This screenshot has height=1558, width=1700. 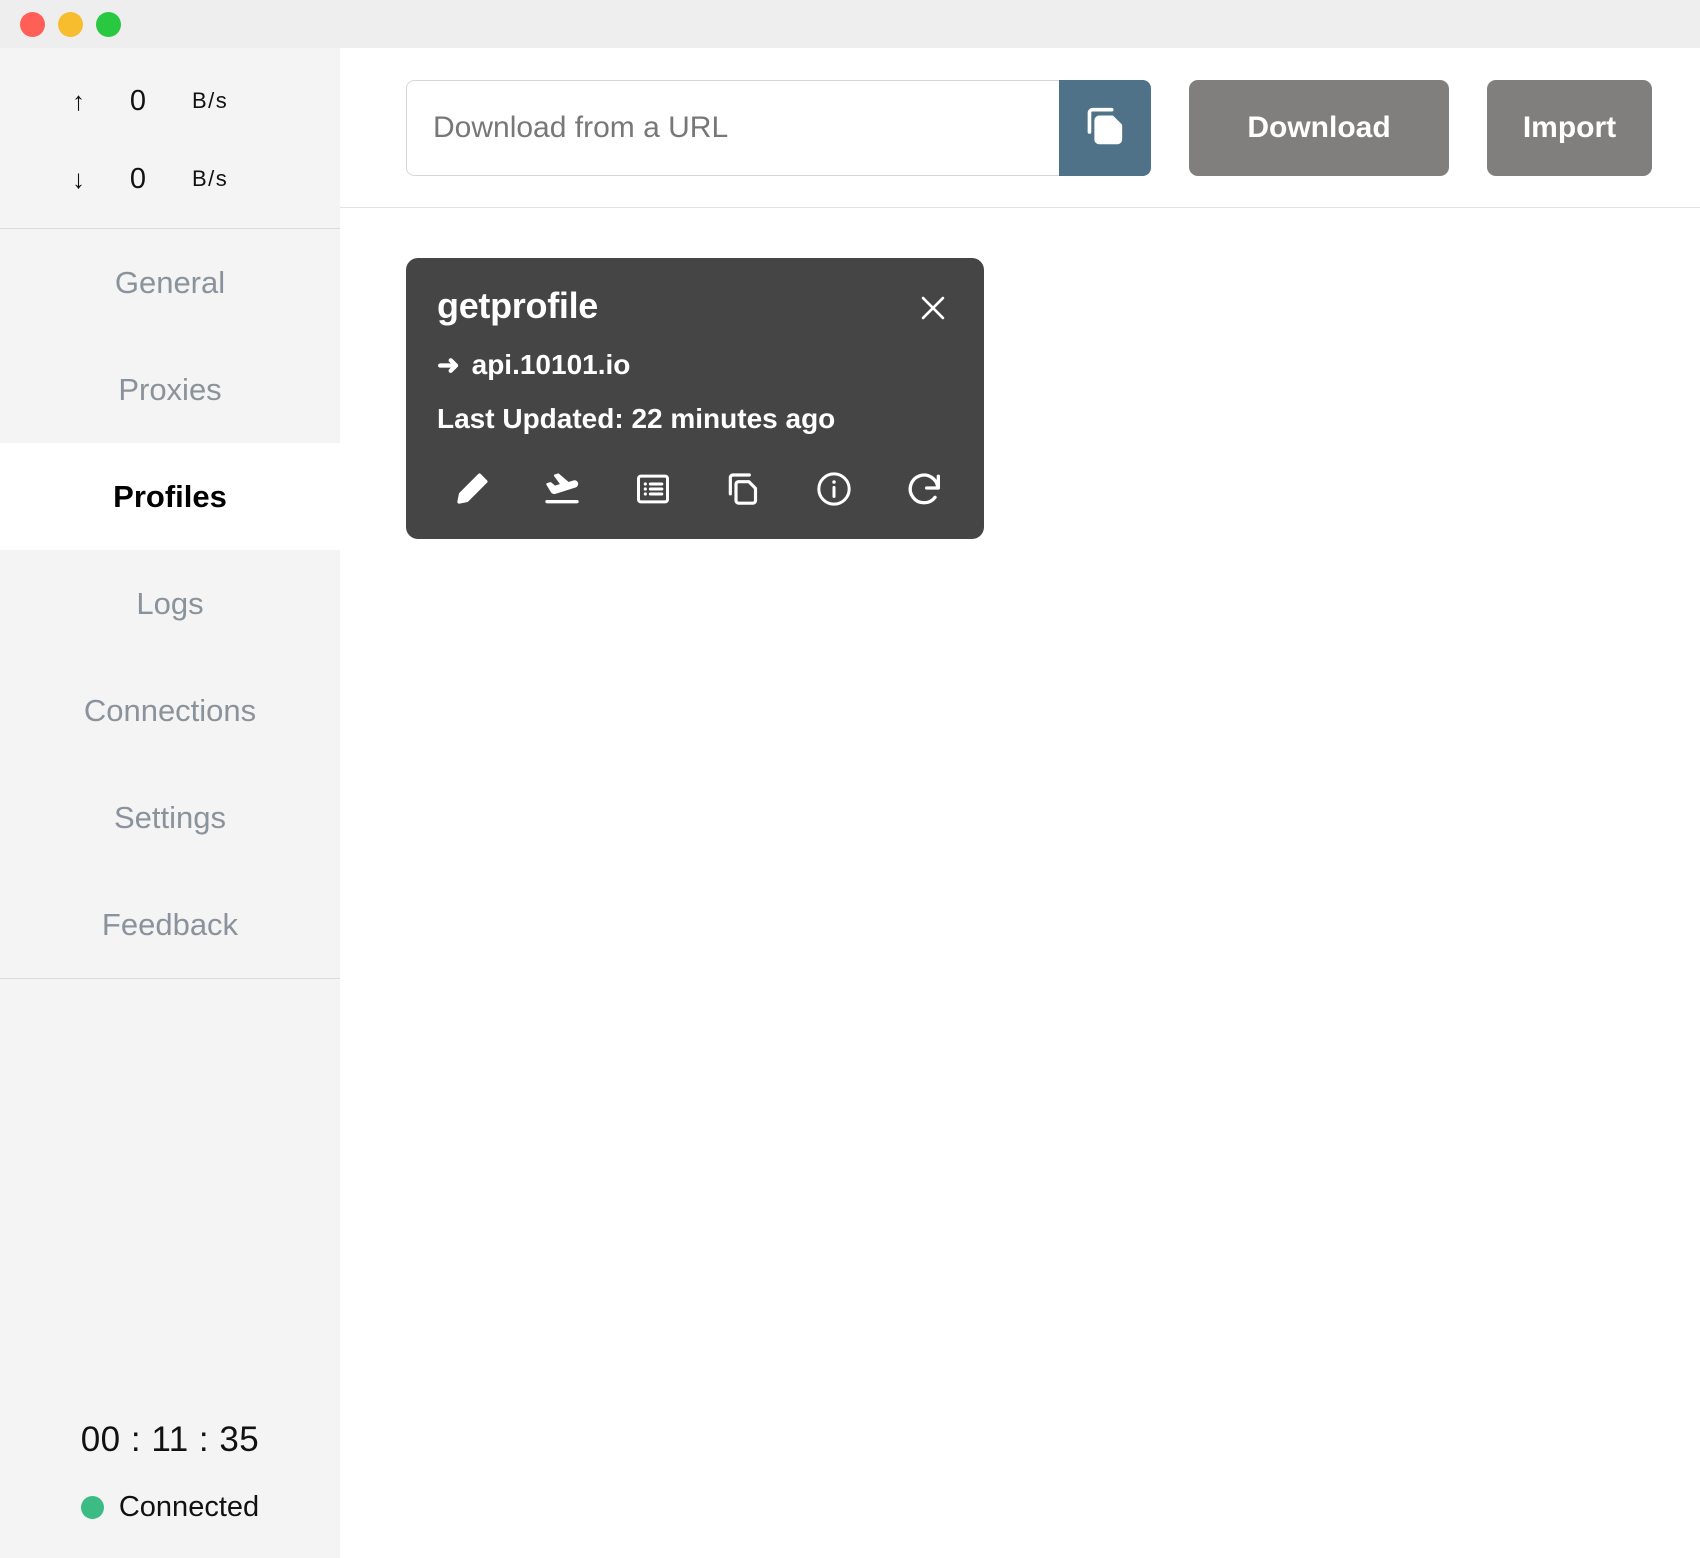 I want to click on sidebar-item-profiles: Profiles, so click(x=170, y=496).